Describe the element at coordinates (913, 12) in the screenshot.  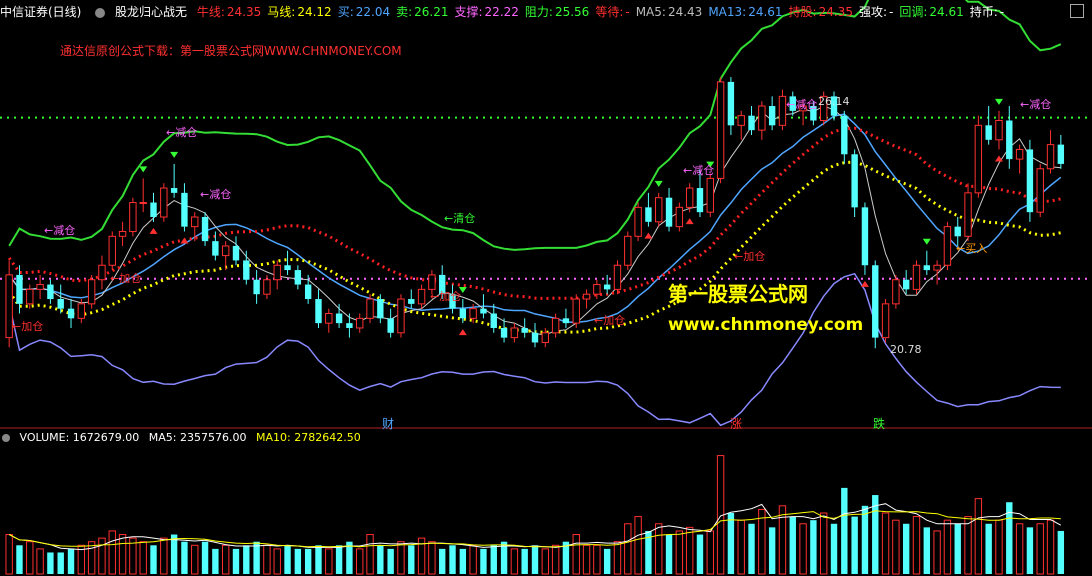
I see `indicator-label: 回调:` at that location.